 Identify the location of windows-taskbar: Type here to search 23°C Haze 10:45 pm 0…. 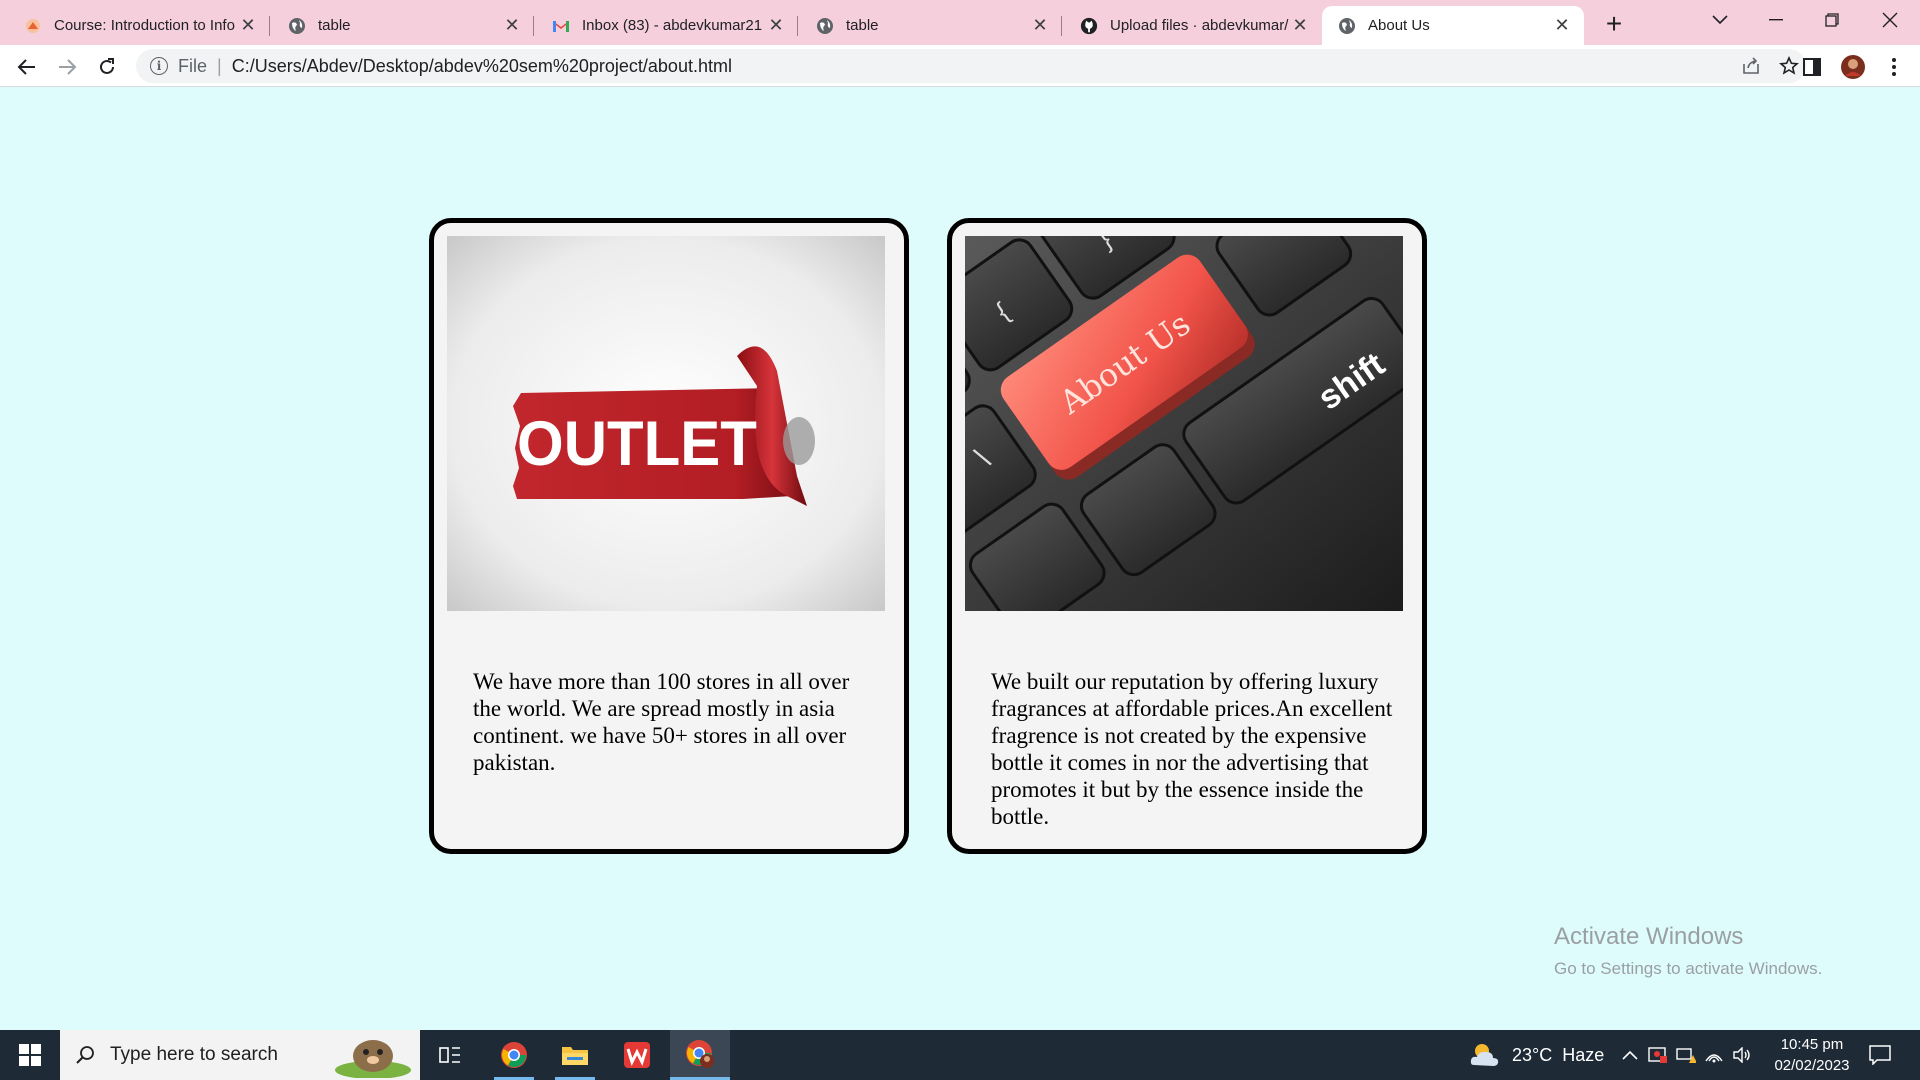
(960, 1055).